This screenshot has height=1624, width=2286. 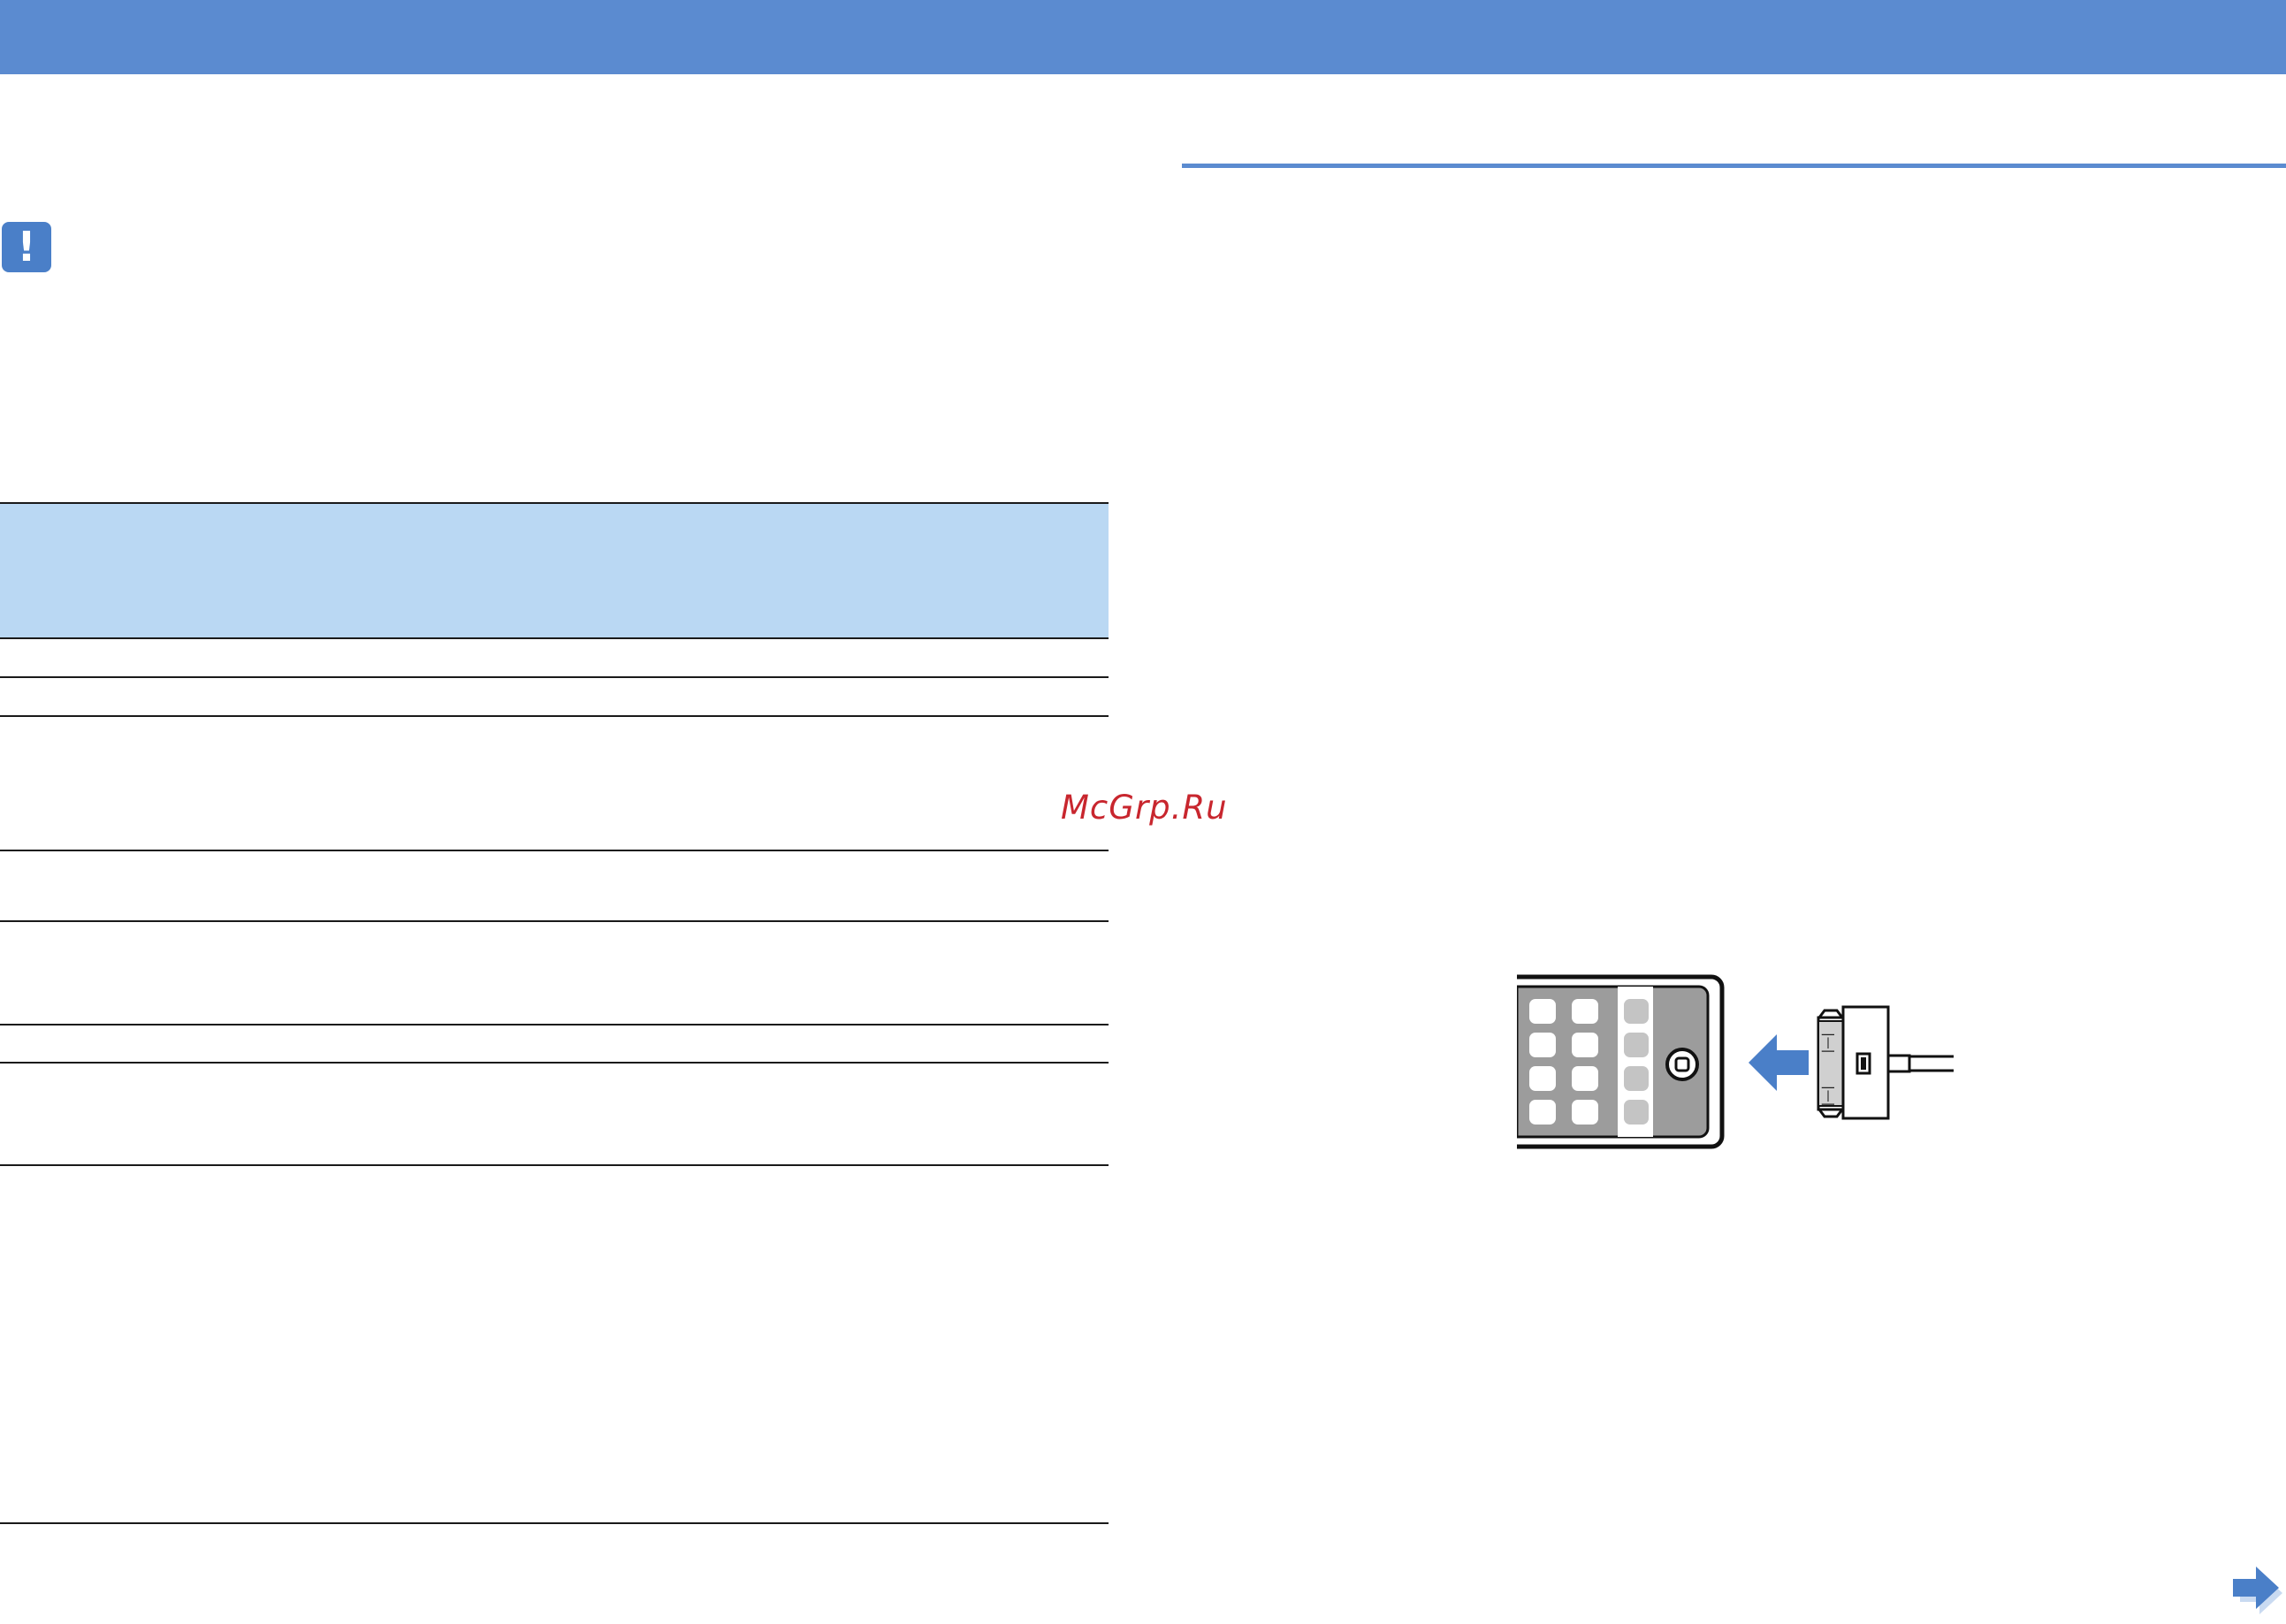 What do you see at coordinates (1144, 808) in the screenshot?
I see `watermark: McGrp.Ru` at bounding box center [1144, 808].